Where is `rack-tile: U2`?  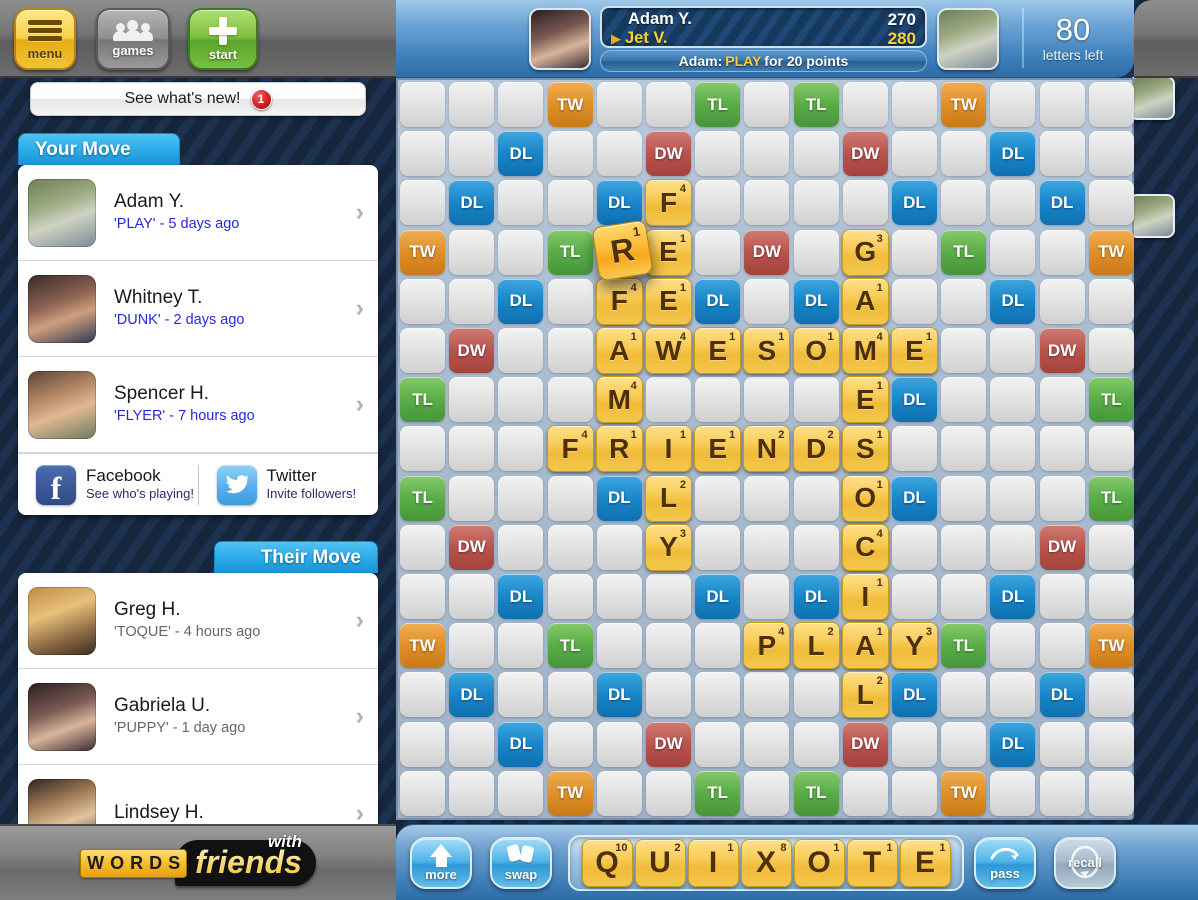
rack-tile: U2 is located at coordinates (660, 863).